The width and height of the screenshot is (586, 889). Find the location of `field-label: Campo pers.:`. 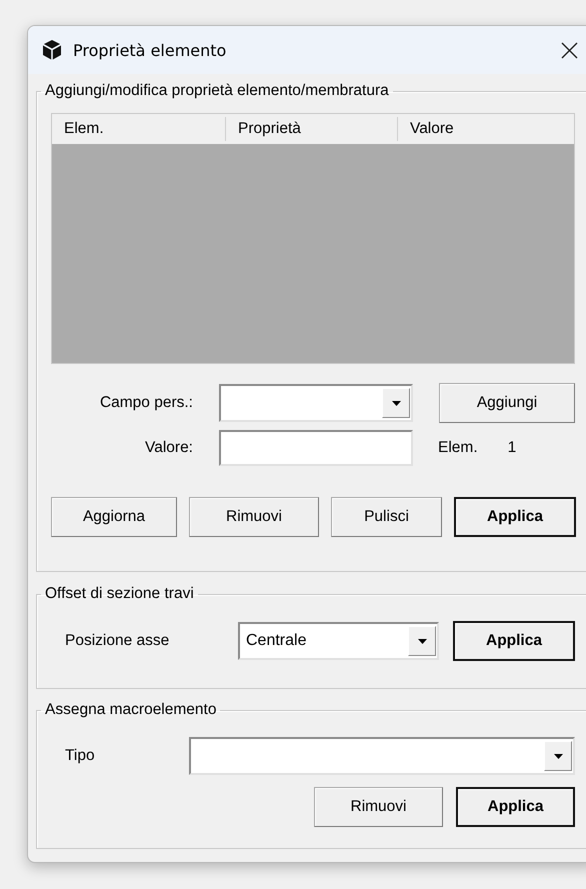

field-label: Campo pers.: is located at coordinates (145, 403).